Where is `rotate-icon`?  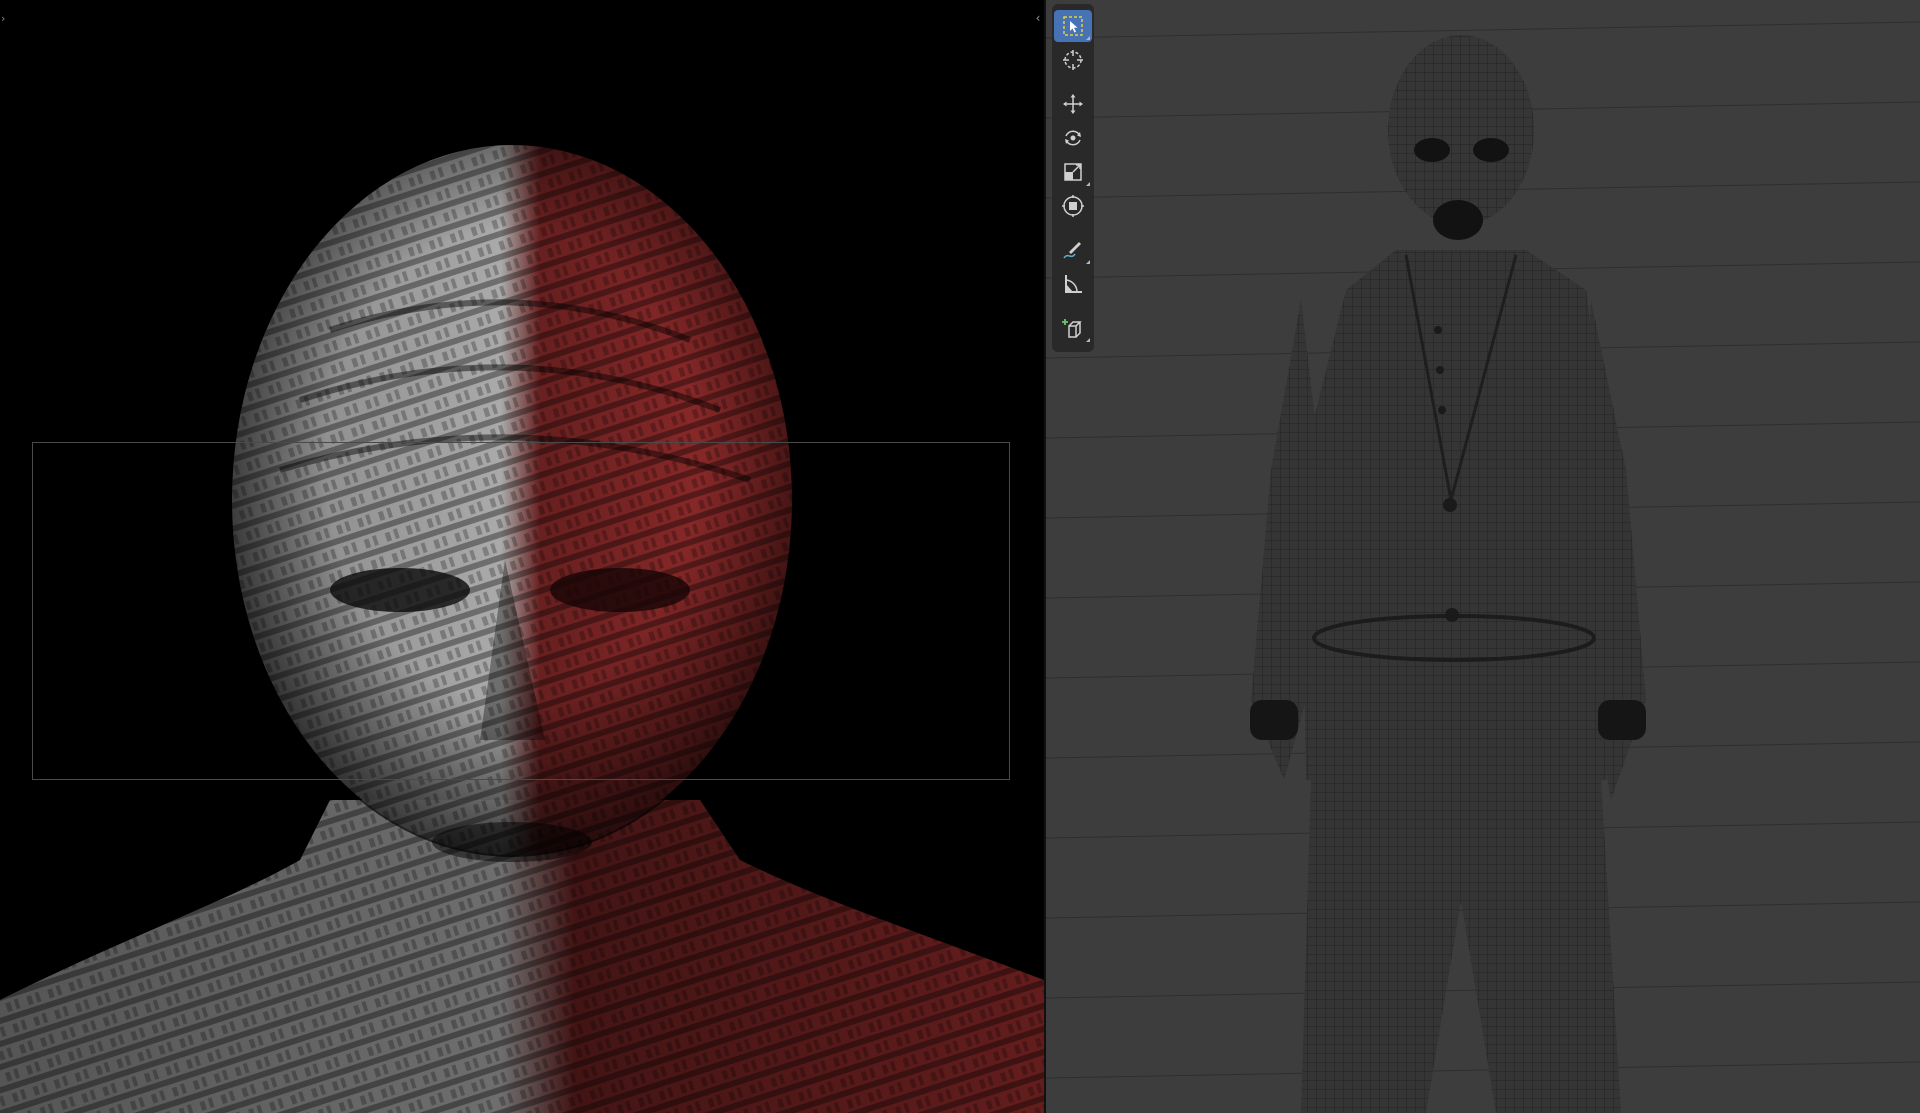 rotate-icon is located at coordinates (1073, 138).